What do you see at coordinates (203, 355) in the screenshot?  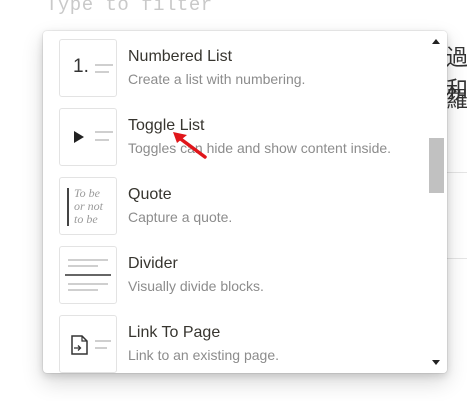 I see `menu-item-description: Link to an existing page.` at bounding box center [203, 355].